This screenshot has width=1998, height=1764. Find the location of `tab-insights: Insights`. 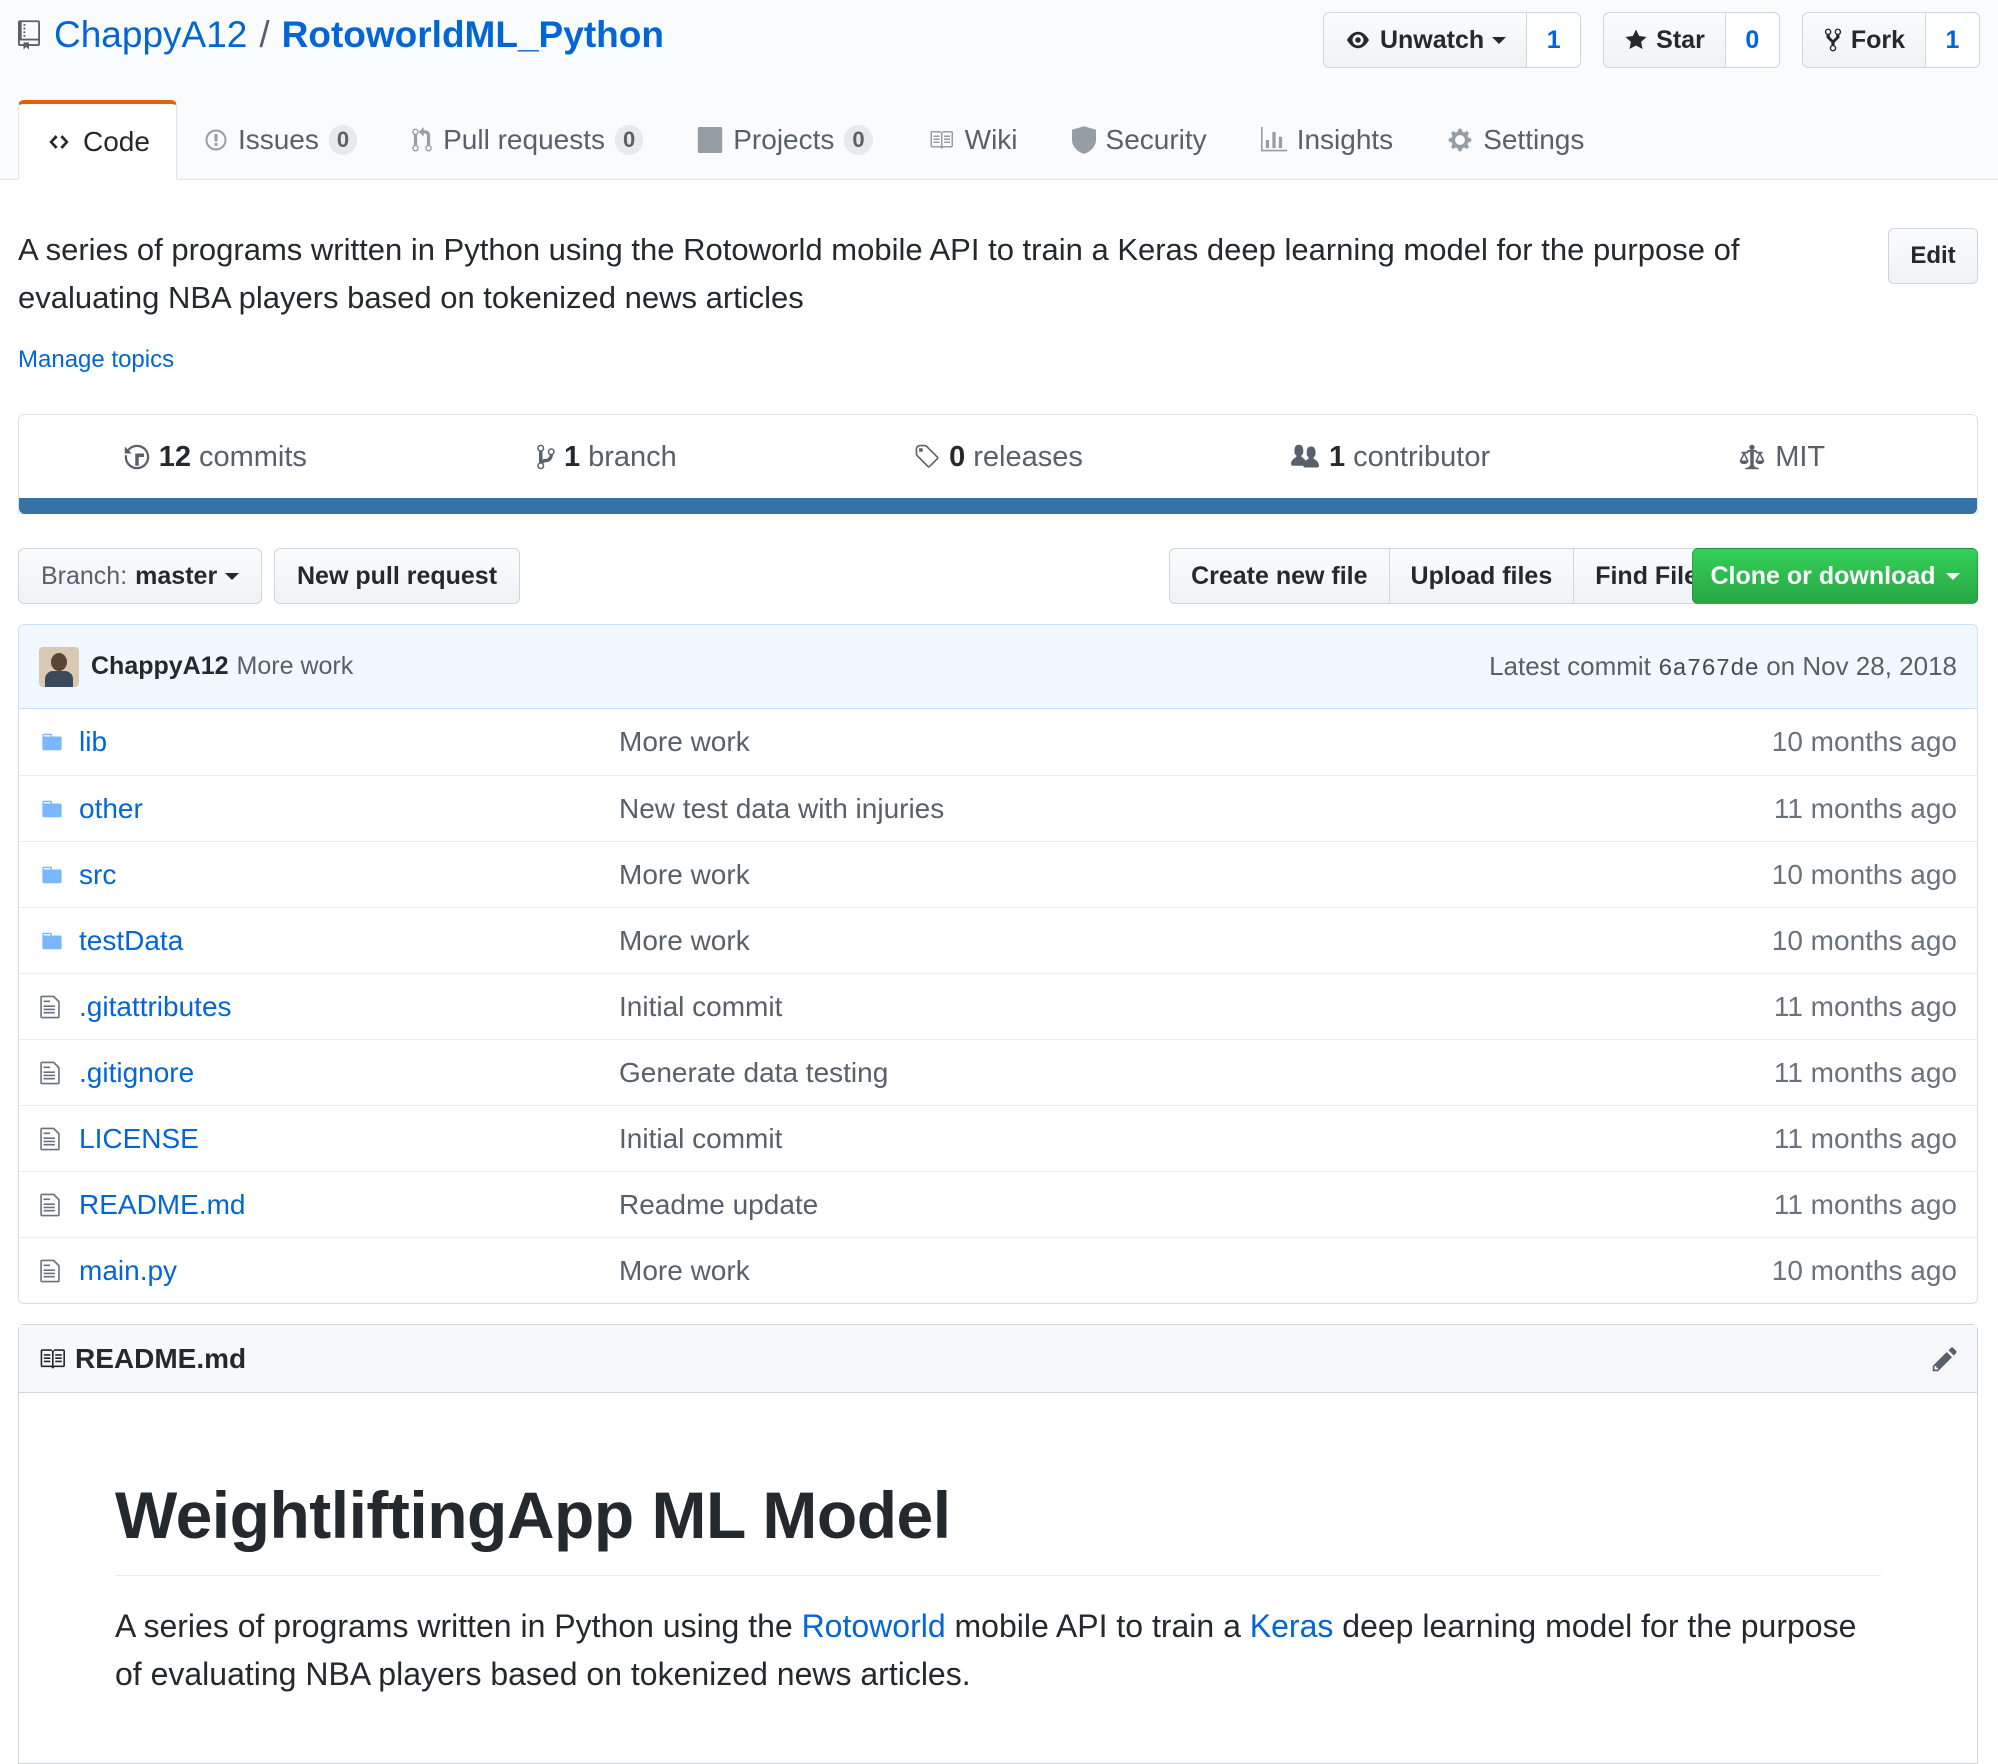

tab-insights: Insights is located at coordinates (1327, 140).